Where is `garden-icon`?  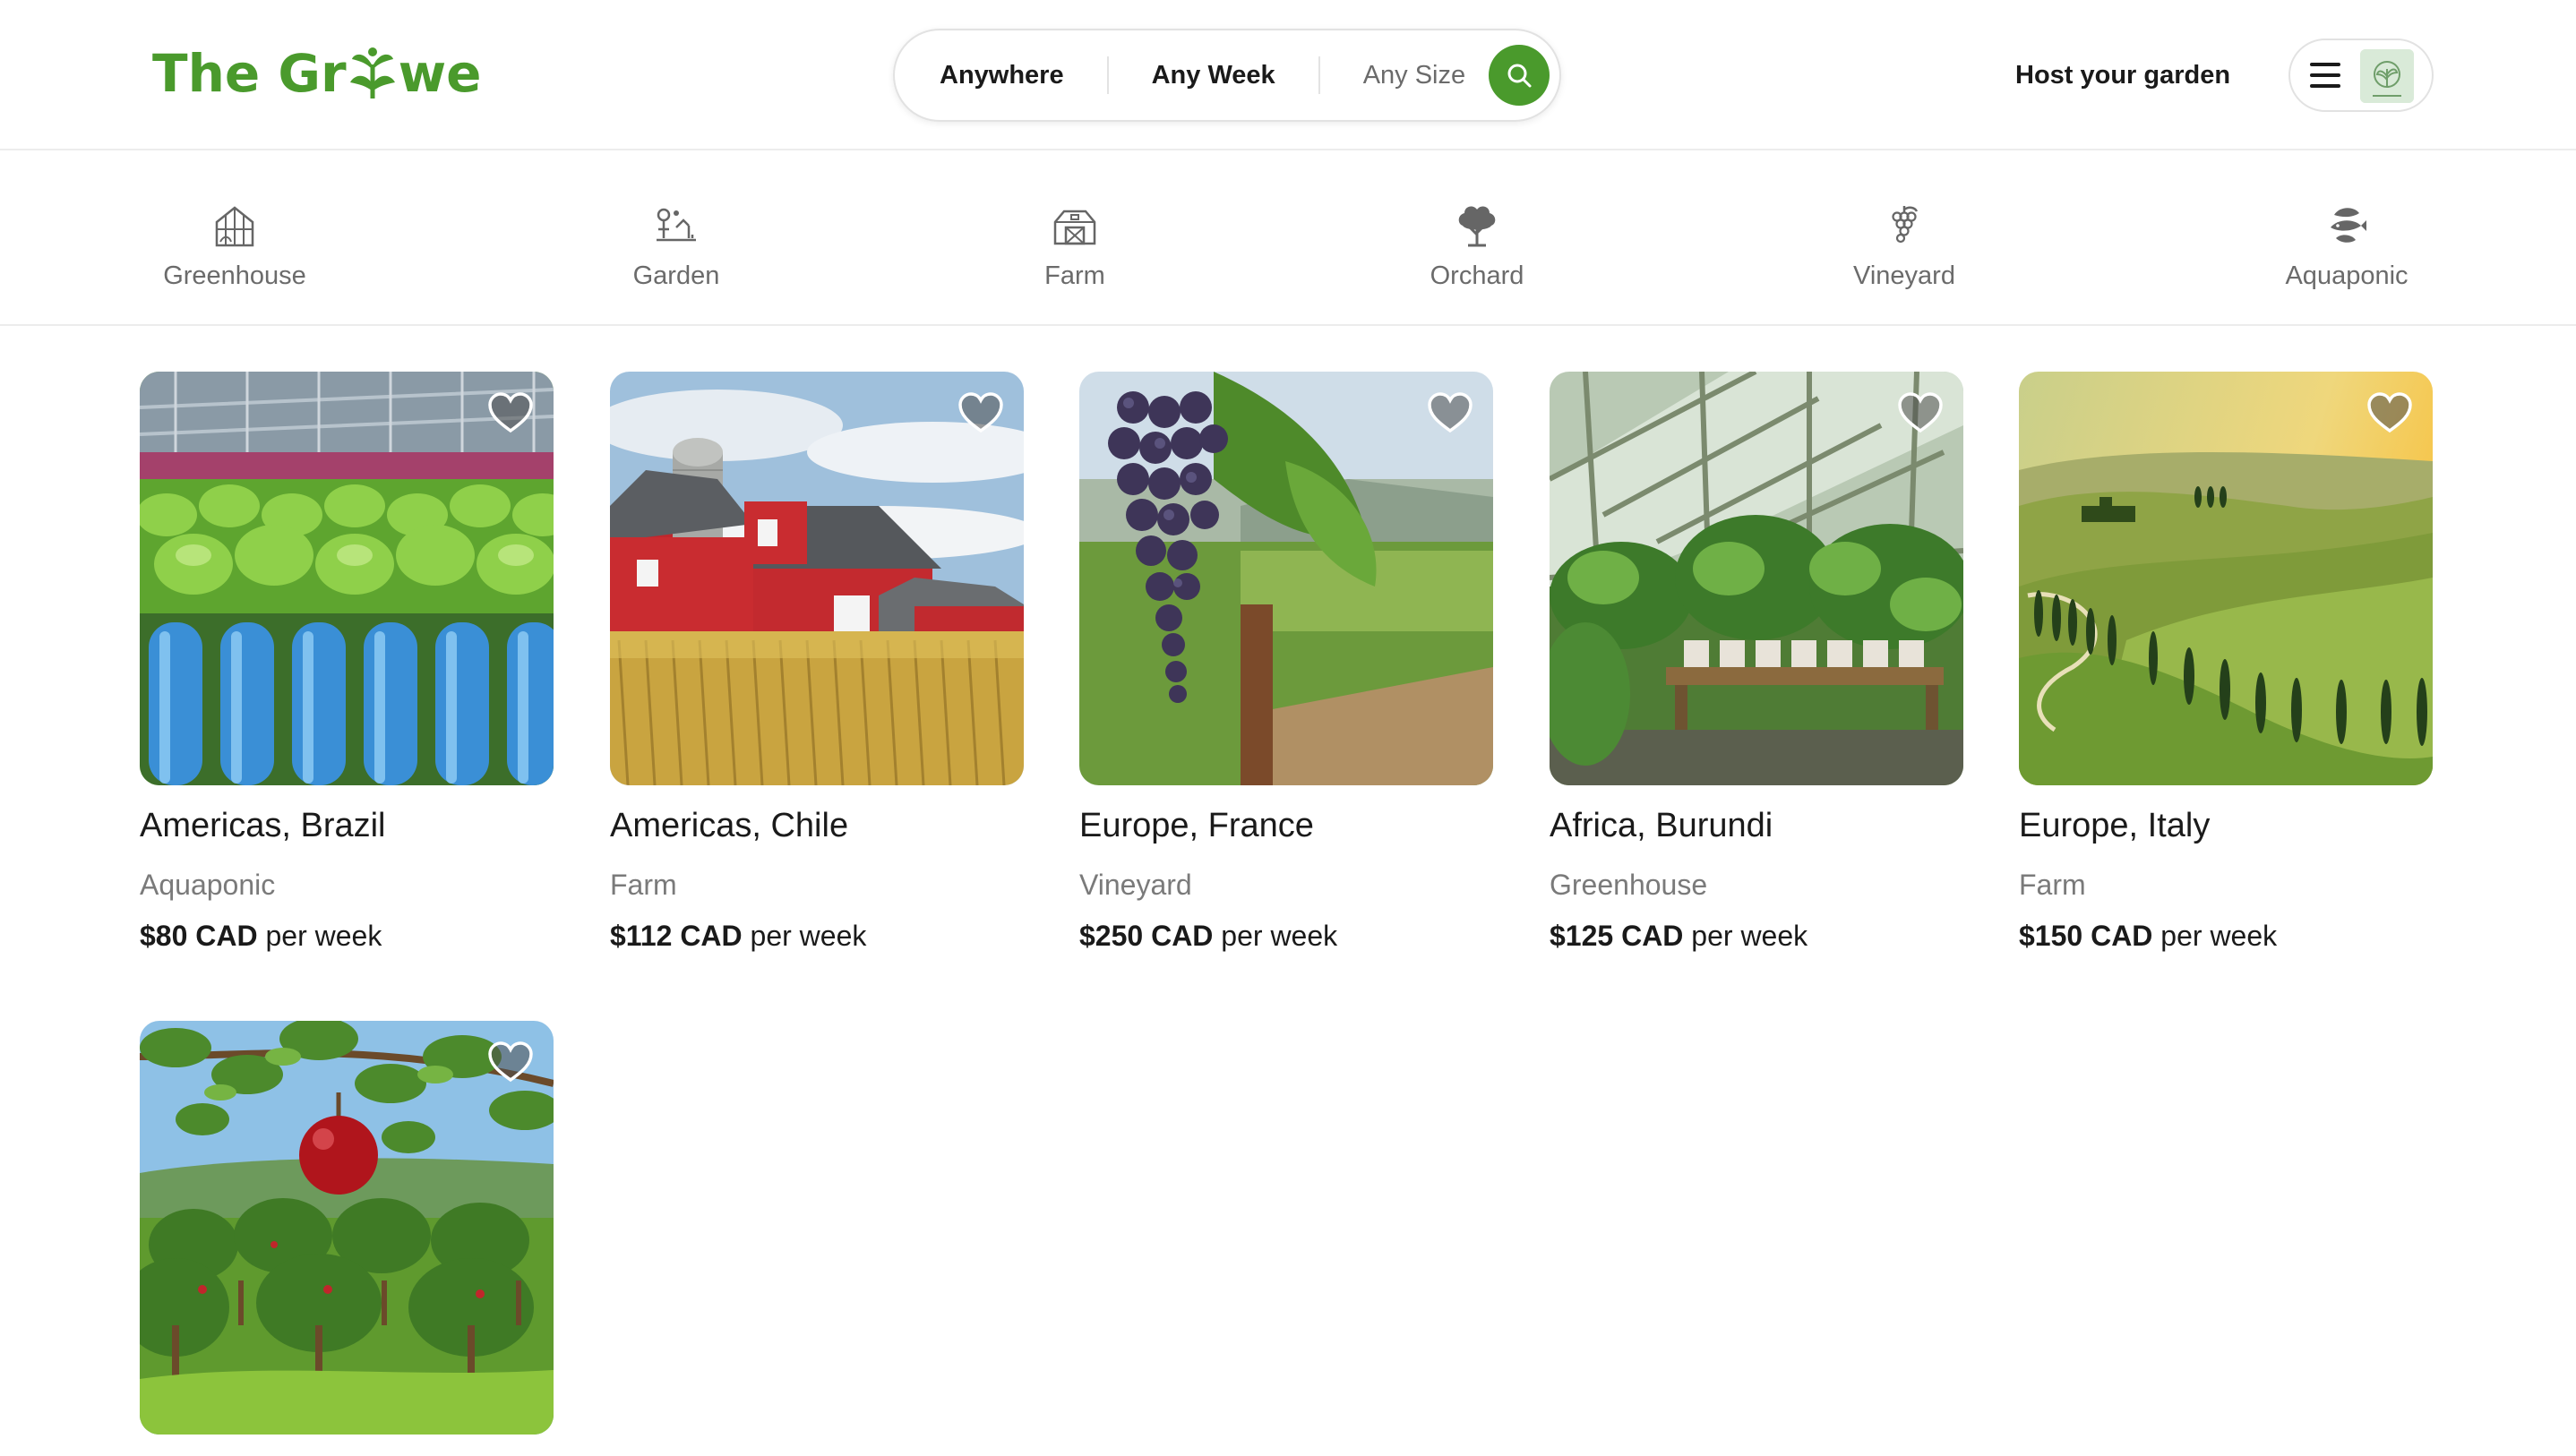
garden-icon is located at coordinates (676, 225).